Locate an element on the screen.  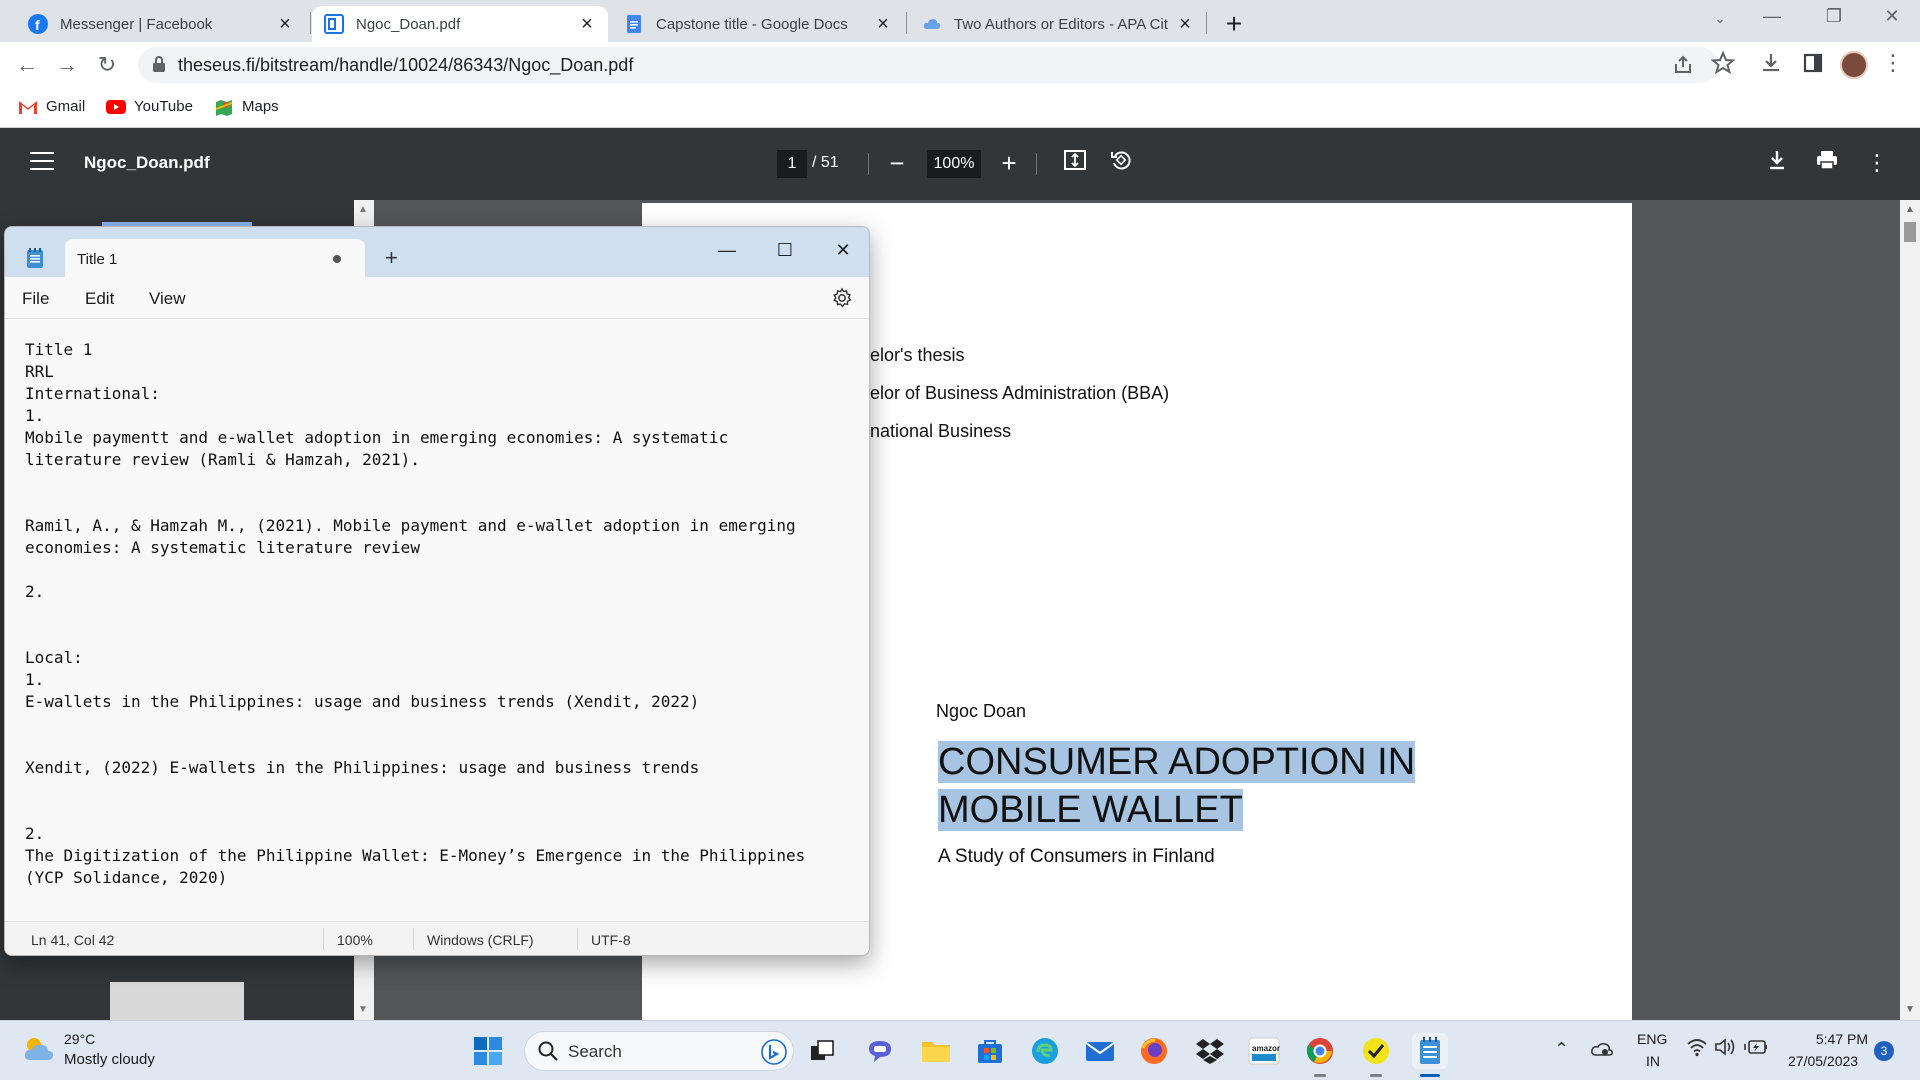
scroll-thumb is located at coordinates (1910, 232).